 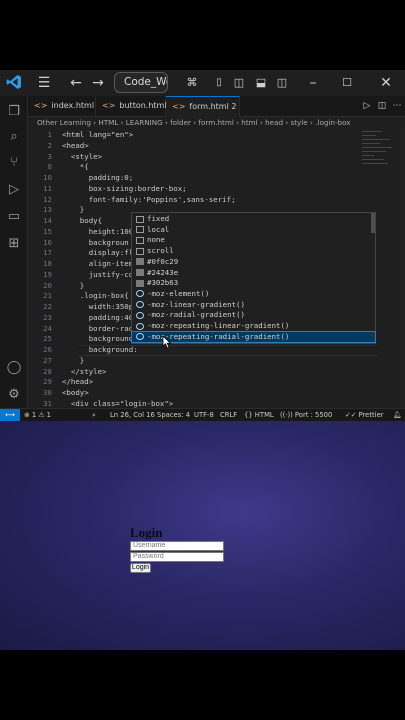 I want to click on suggestion-label: -moz-linear-gradient(), so click(x=196, y=304).